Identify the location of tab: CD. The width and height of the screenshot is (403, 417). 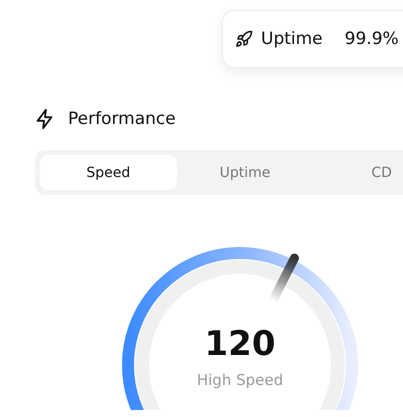
(358, 172).